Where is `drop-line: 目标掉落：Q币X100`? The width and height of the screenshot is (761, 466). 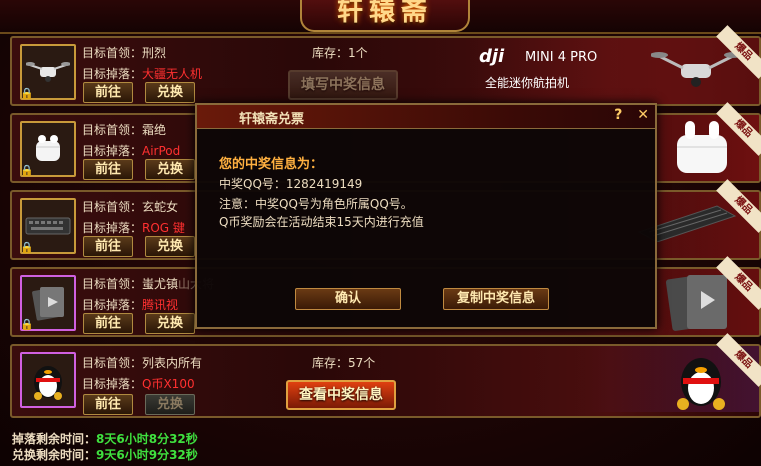
drop-line: 目标掉落：Q币X100 is located at coordinates (138, 383).